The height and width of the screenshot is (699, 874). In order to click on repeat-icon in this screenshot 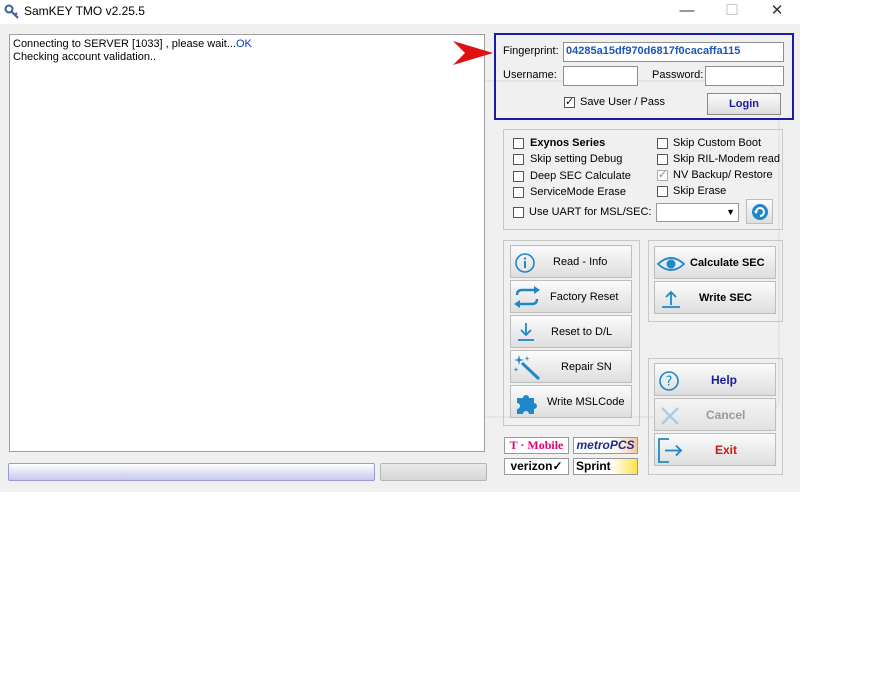, I will do `click(527, 297)`.